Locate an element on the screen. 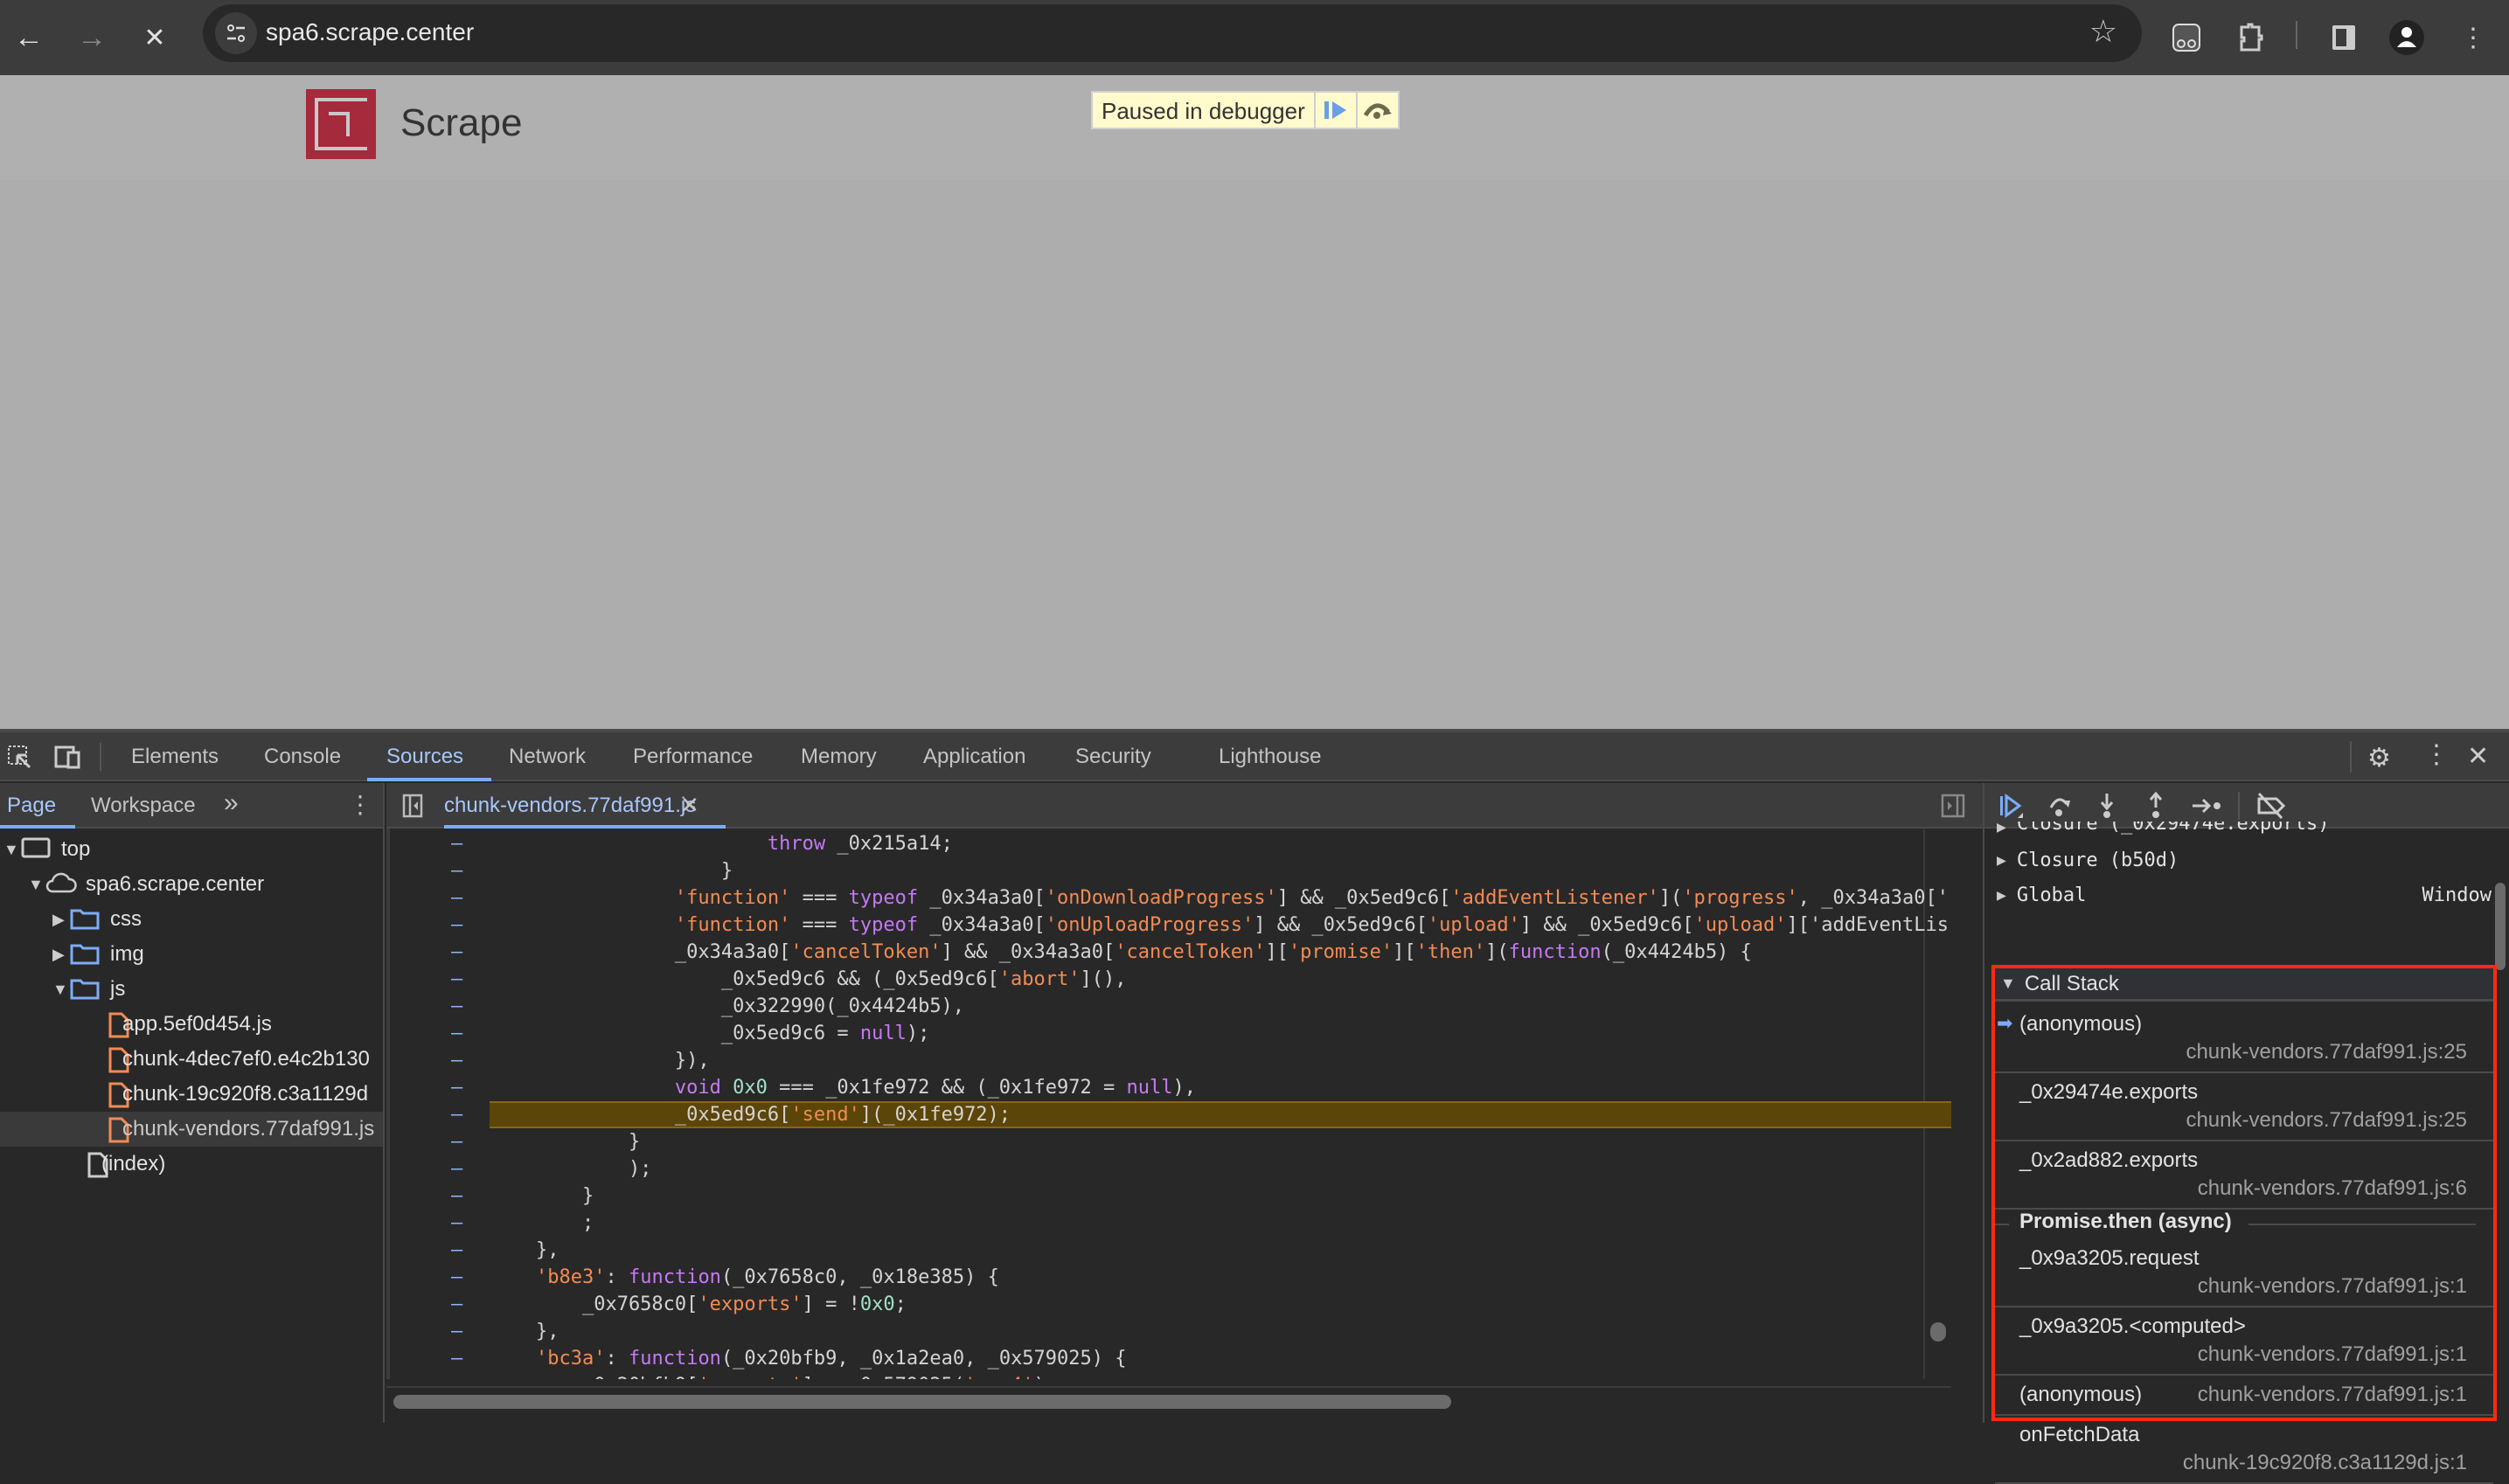  tab-console: Console is located at coordinates (302, 757).